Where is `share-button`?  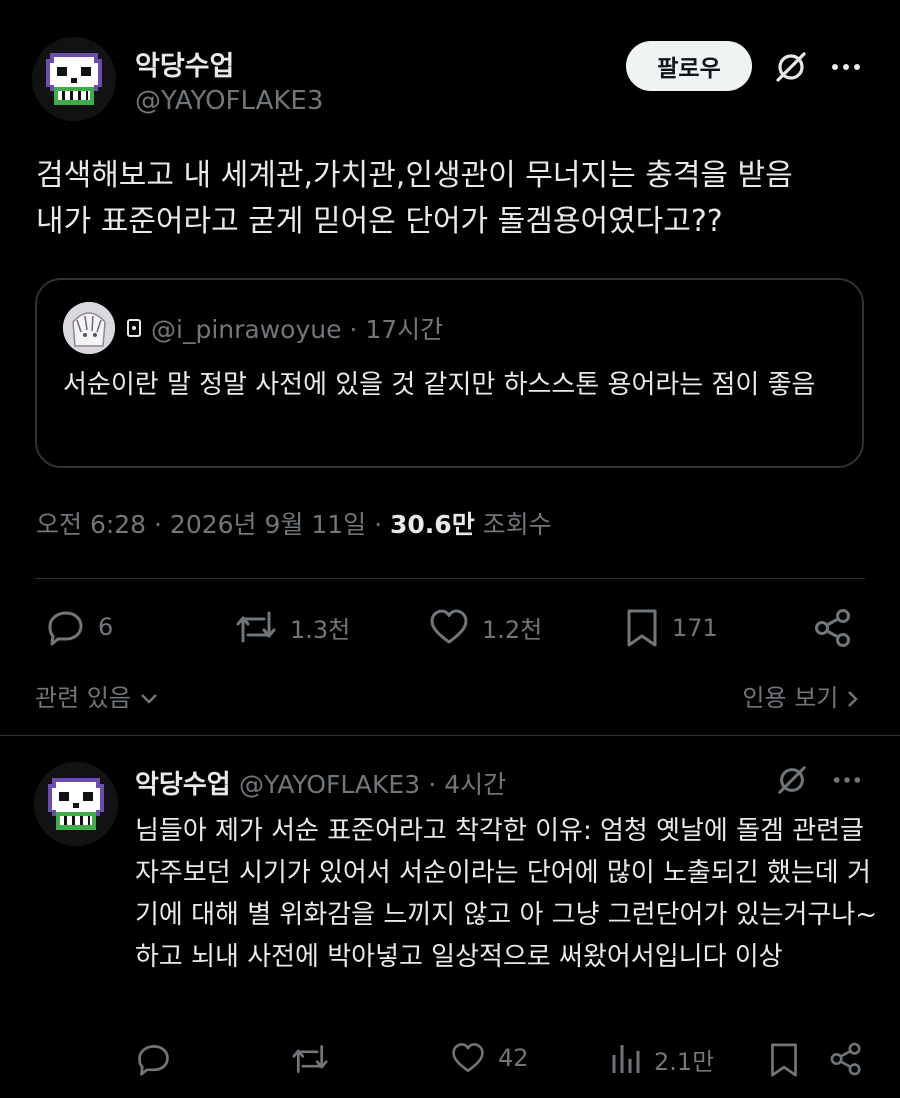
share-button is located at coordinates (833, 628).